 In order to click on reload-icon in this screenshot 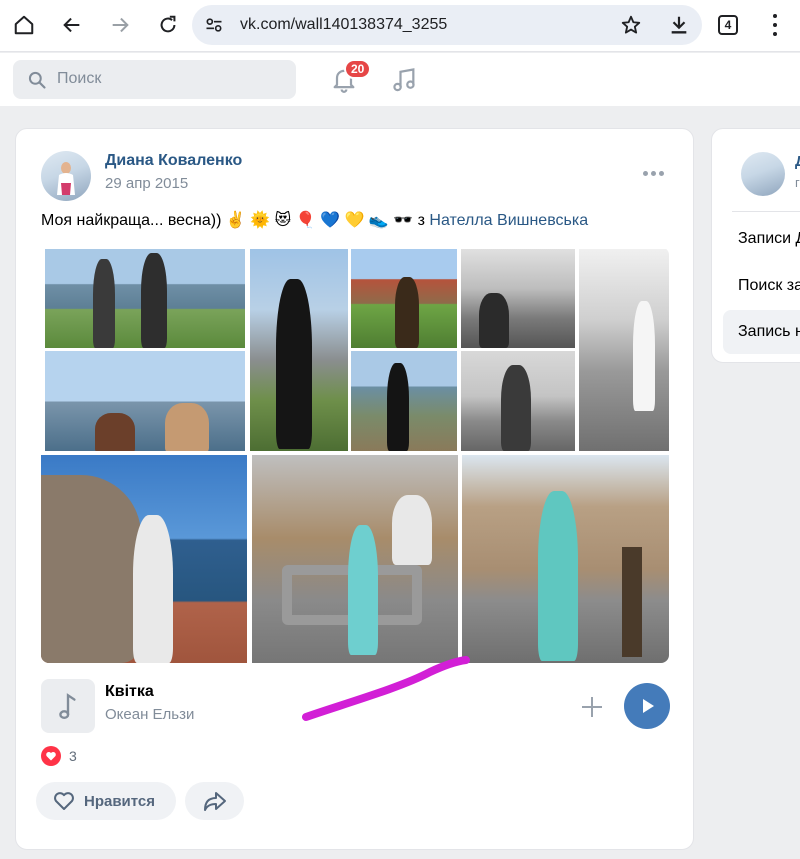, I will do `click(168, 25)`.